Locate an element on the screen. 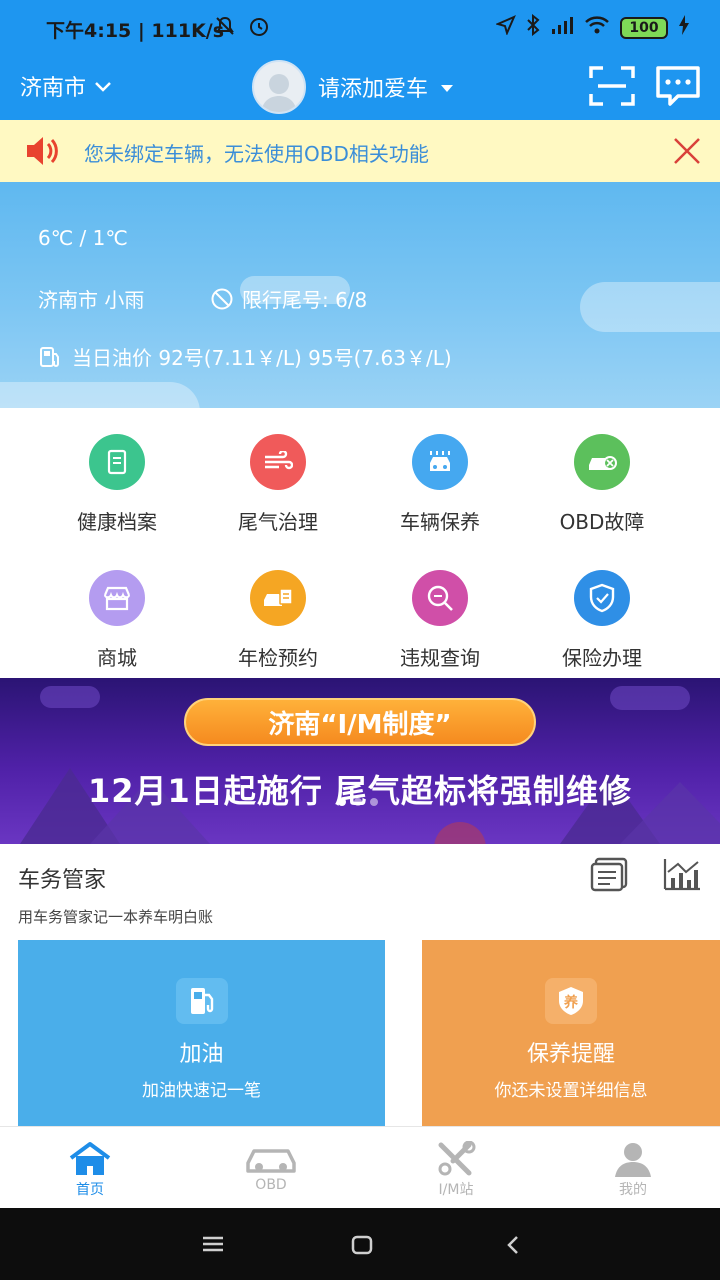 Image resolution: width=720 pixels, height=1280 pixels. service-label: 健康档案 is located at coordinates (117, 522).